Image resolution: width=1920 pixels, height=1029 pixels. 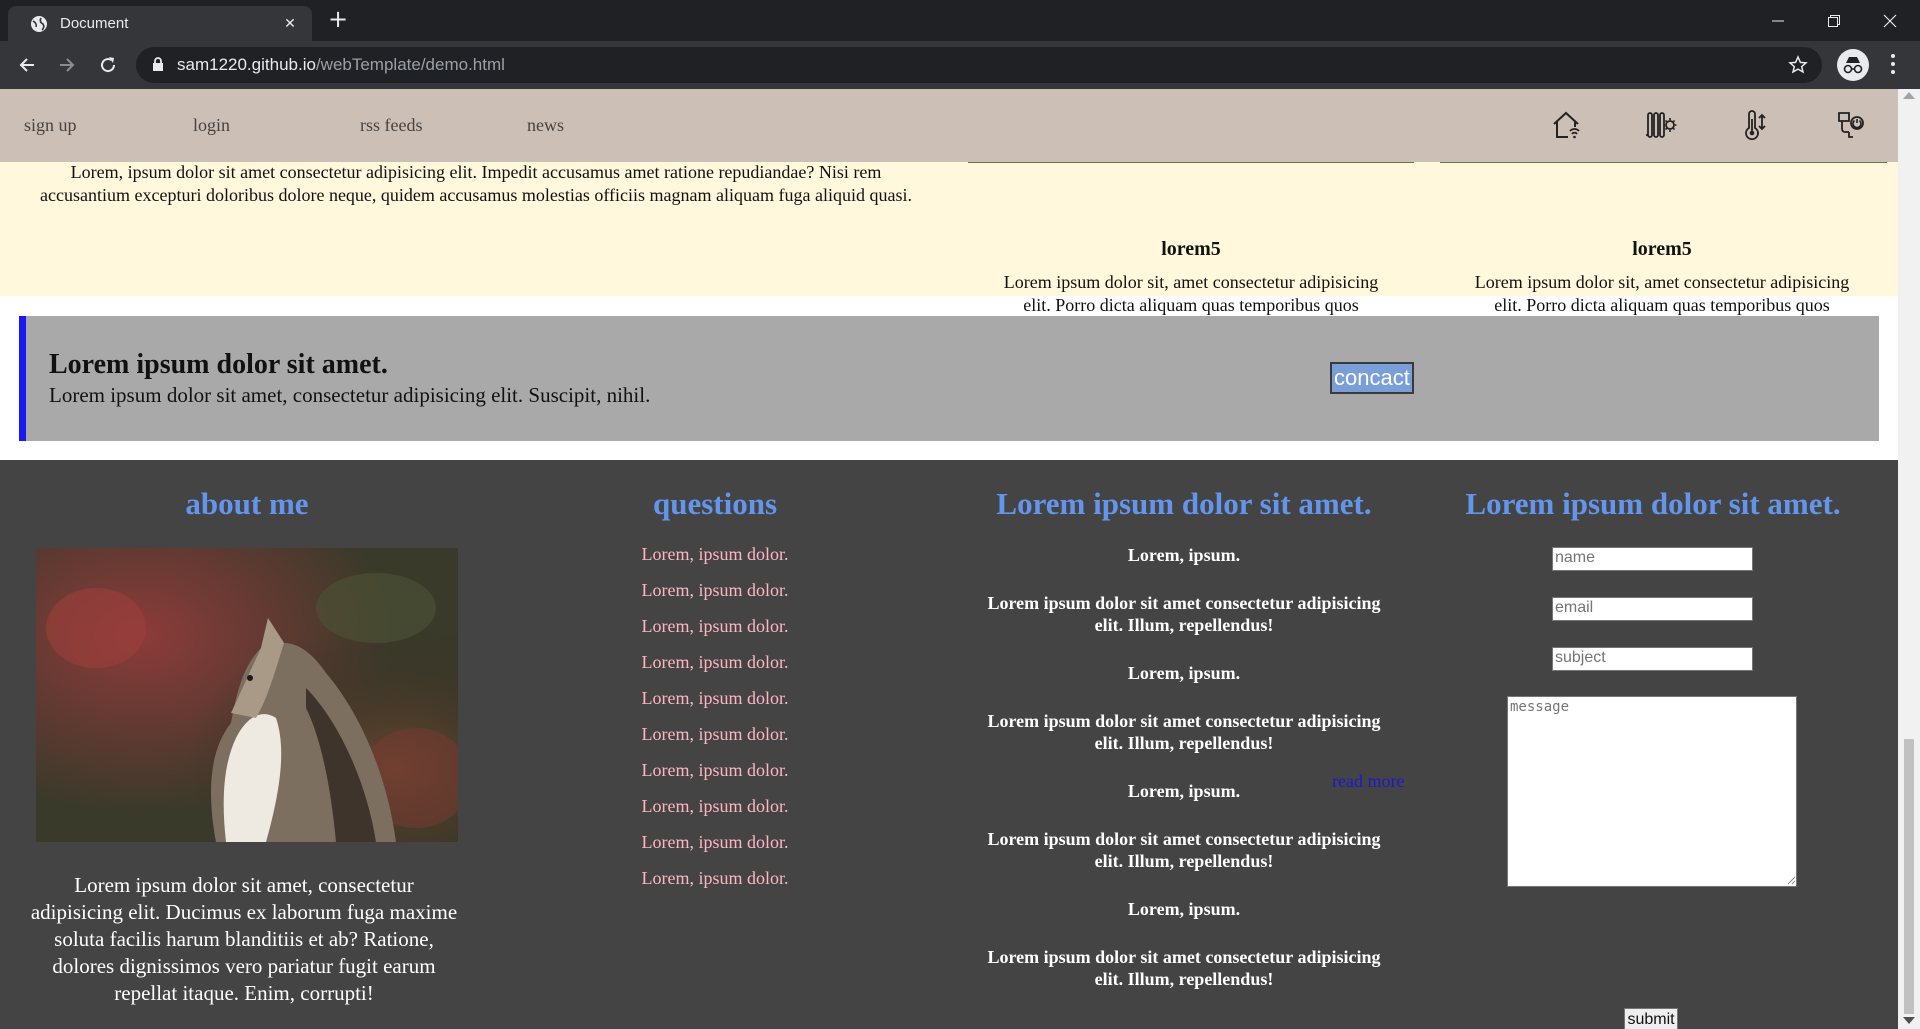 I want to click on arrow-left-icon, so click(x=26, y=65).